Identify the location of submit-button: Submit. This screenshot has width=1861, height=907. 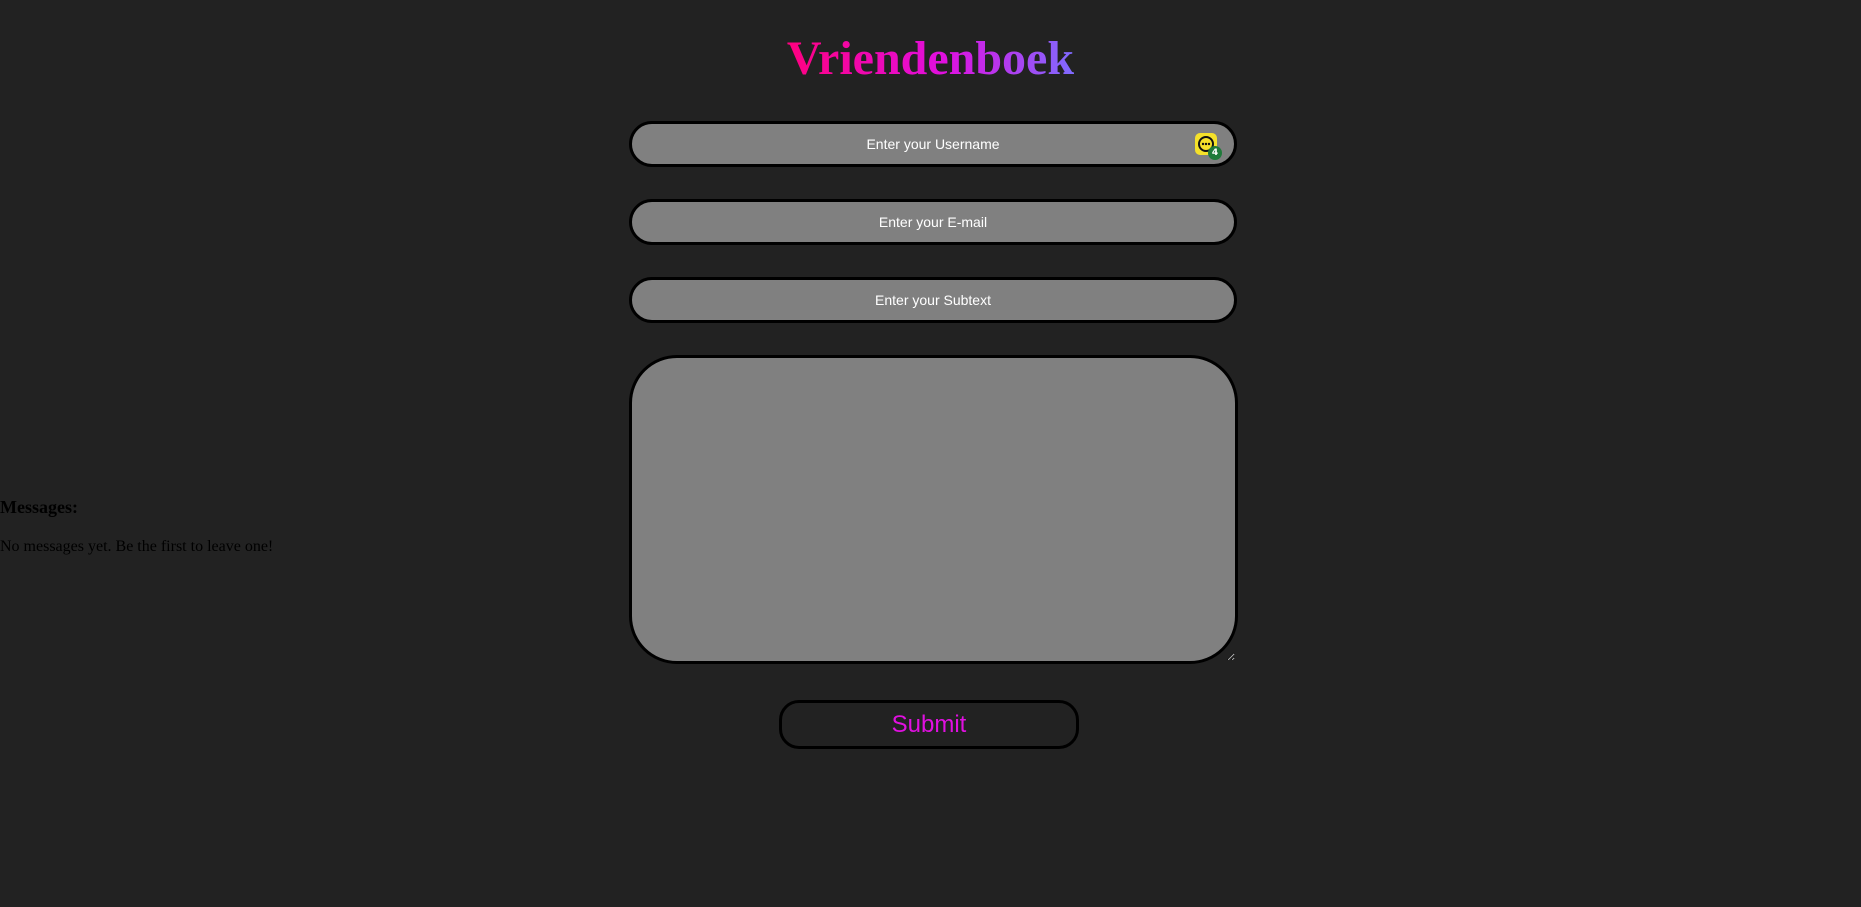
(929, 724).